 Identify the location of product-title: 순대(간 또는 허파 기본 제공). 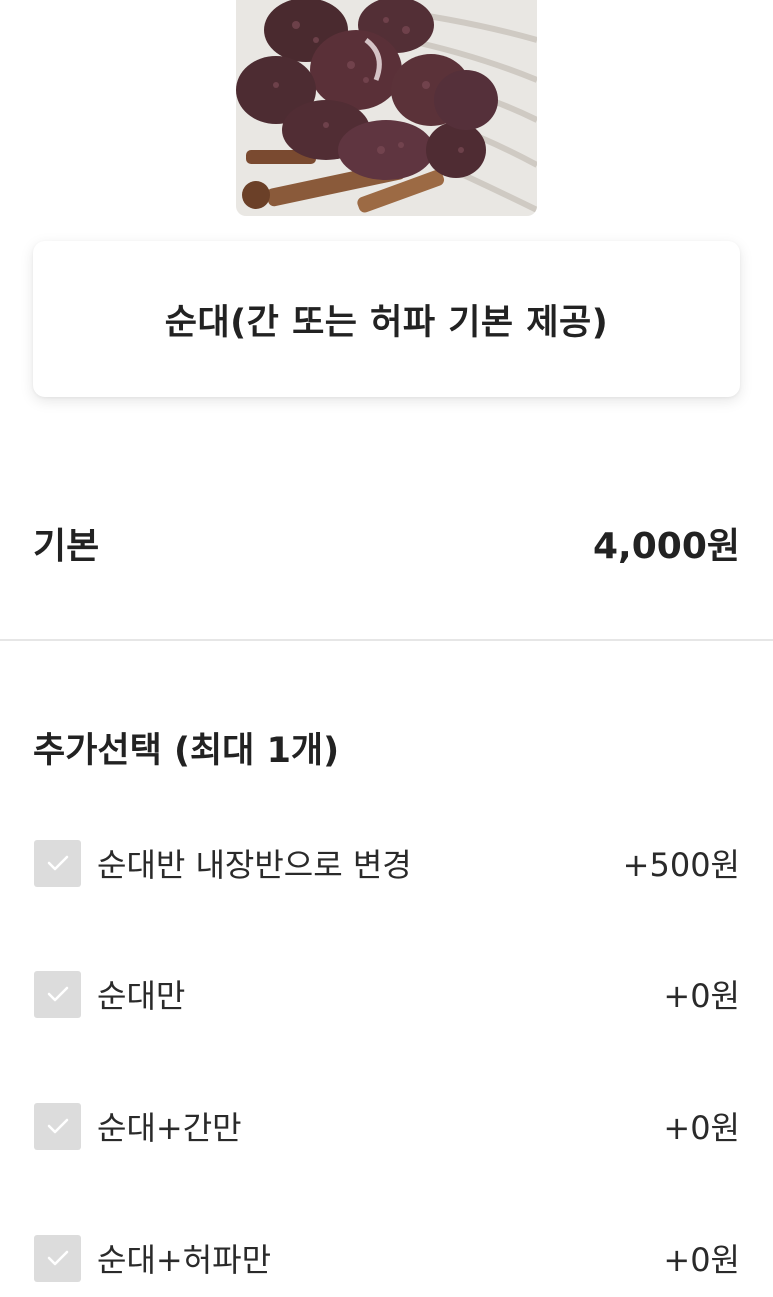
(386, 322).